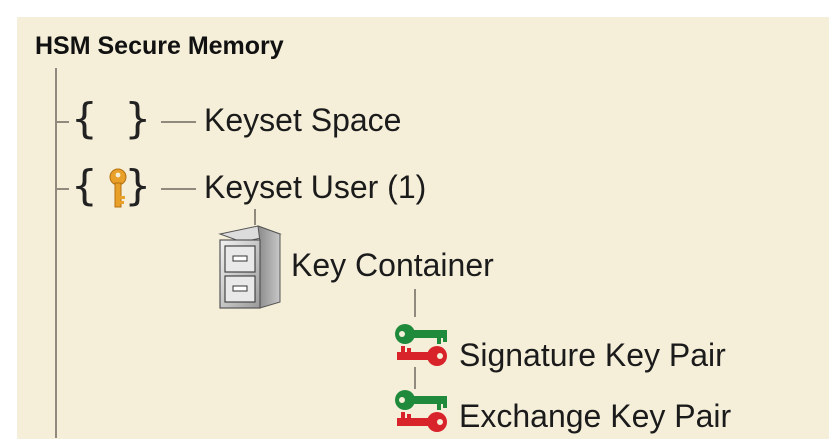 The height and width of the screenshot is (446, 837). What do you see at coordinates (118, 188) in the screenshot?
I see `key-icon` at bounding box center [118, 188].